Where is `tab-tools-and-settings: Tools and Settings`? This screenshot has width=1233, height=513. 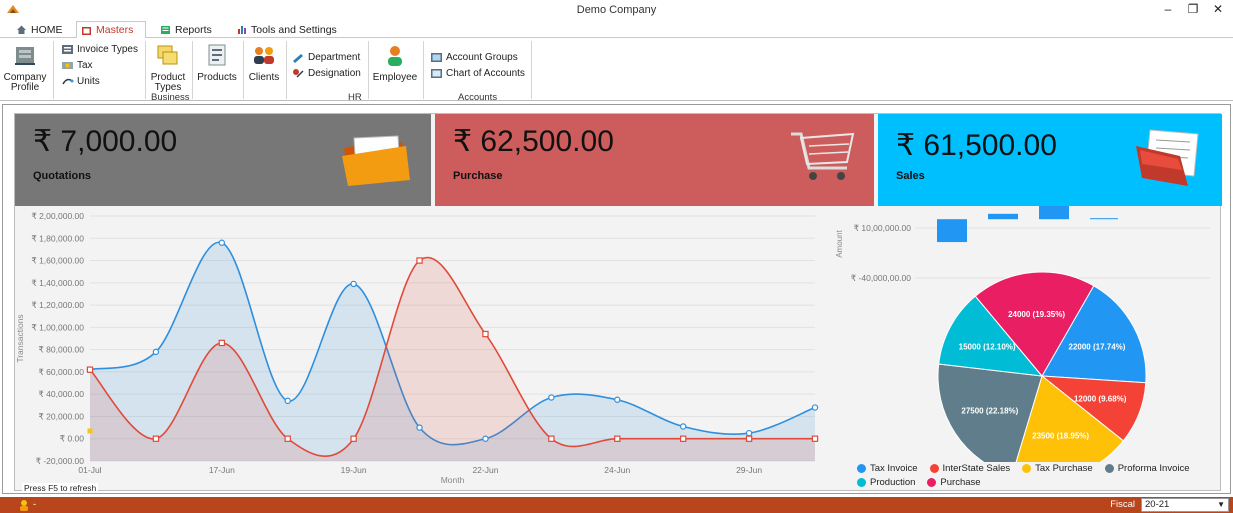 tab-tools-and-settings: Tools and Settings is located at coordinates (287, 29).